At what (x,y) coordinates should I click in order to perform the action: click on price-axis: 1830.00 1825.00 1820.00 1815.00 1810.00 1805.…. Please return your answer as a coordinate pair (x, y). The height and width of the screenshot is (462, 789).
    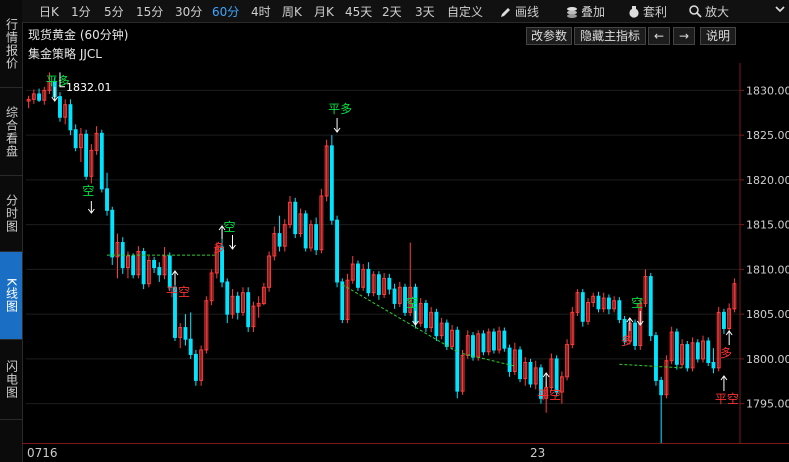
    Looking at the image, I should click on (764, 253).